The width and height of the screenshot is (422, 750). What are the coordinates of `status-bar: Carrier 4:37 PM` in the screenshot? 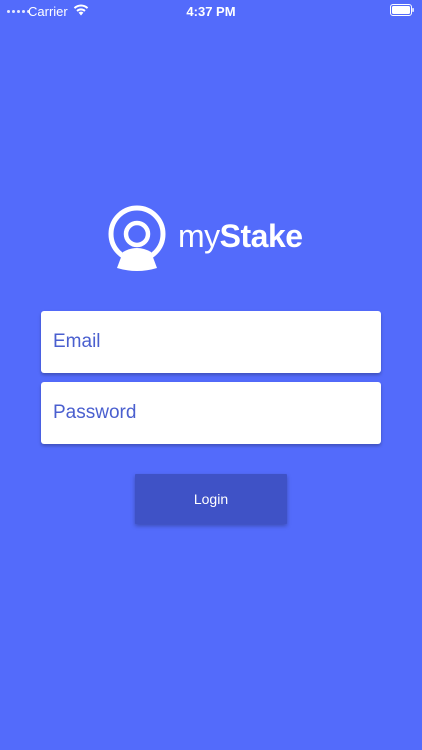 It's located at (211, 11).